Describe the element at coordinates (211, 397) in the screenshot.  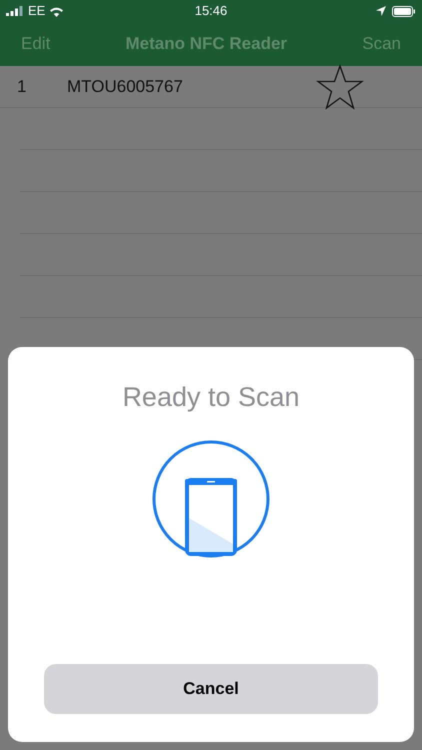
I see `sheet-title: Ready to Scan` at that location.